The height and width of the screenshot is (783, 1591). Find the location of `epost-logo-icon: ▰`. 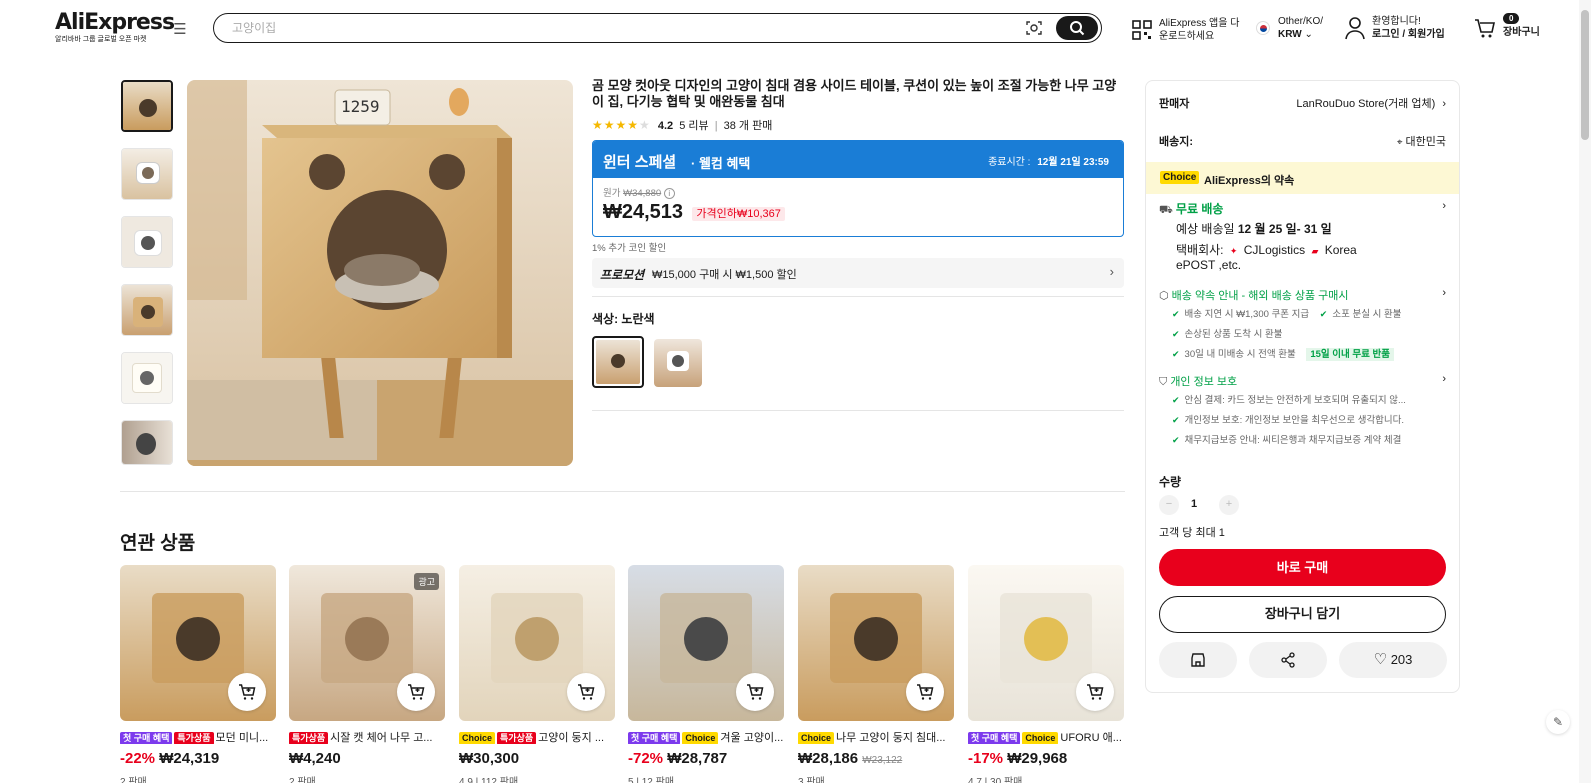

epost-logo-icon: ▰ is located at coordinates (1315, 251).